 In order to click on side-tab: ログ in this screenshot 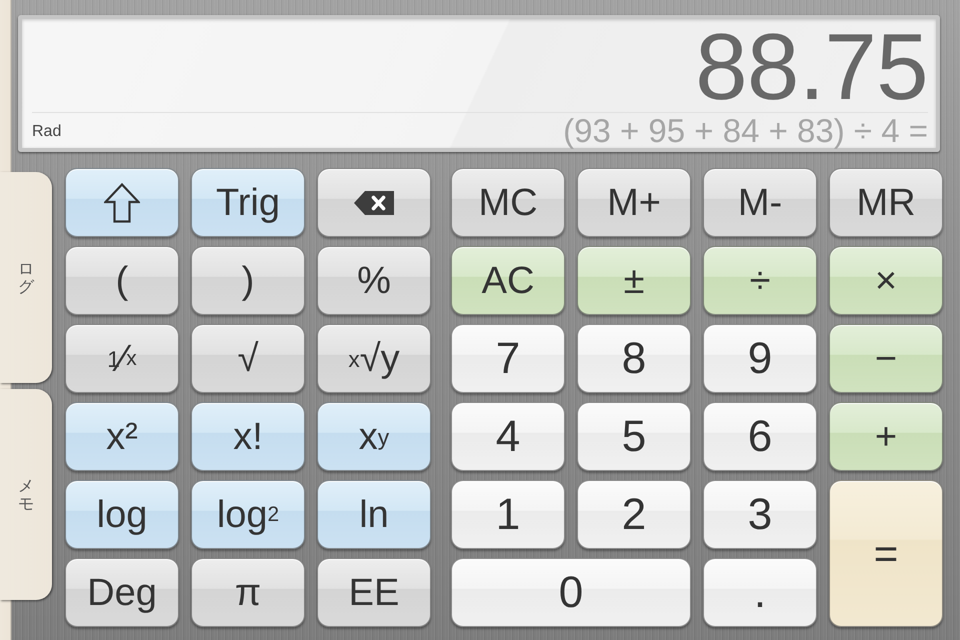, I will do `click(26, 277)`.